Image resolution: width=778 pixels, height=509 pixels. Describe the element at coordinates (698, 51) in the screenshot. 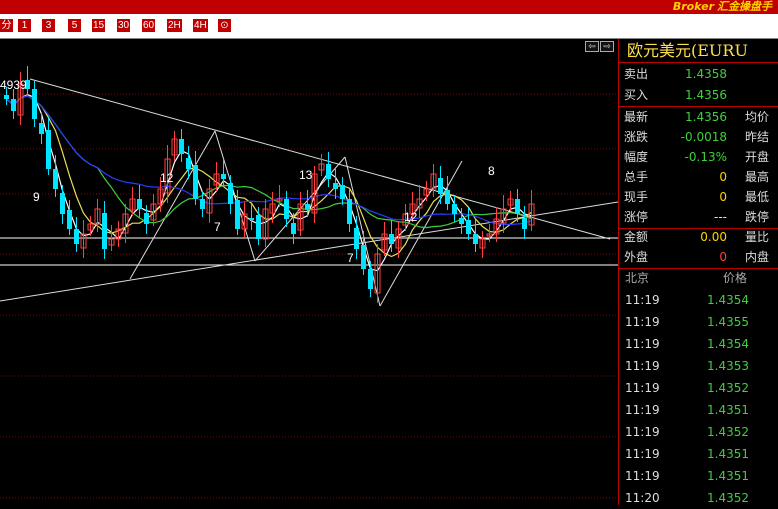

I see `instrument-title: 欧元美元(EURU` at that location.